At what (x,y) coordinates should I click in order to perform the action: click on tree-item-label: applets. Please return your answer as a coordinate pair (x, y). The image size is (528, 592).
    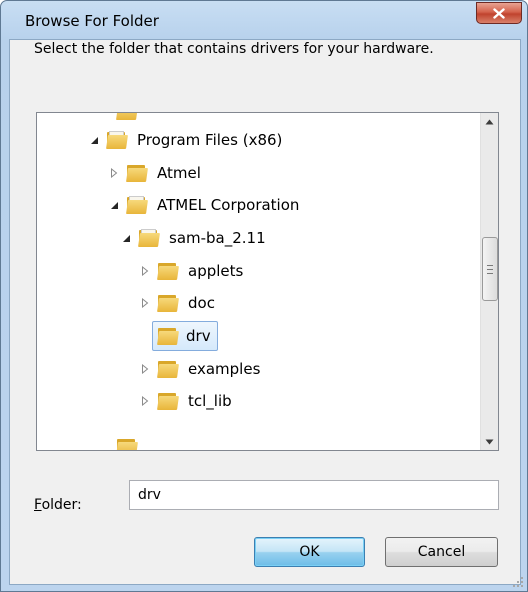
    Looking at the image, I should click on (216, 271).